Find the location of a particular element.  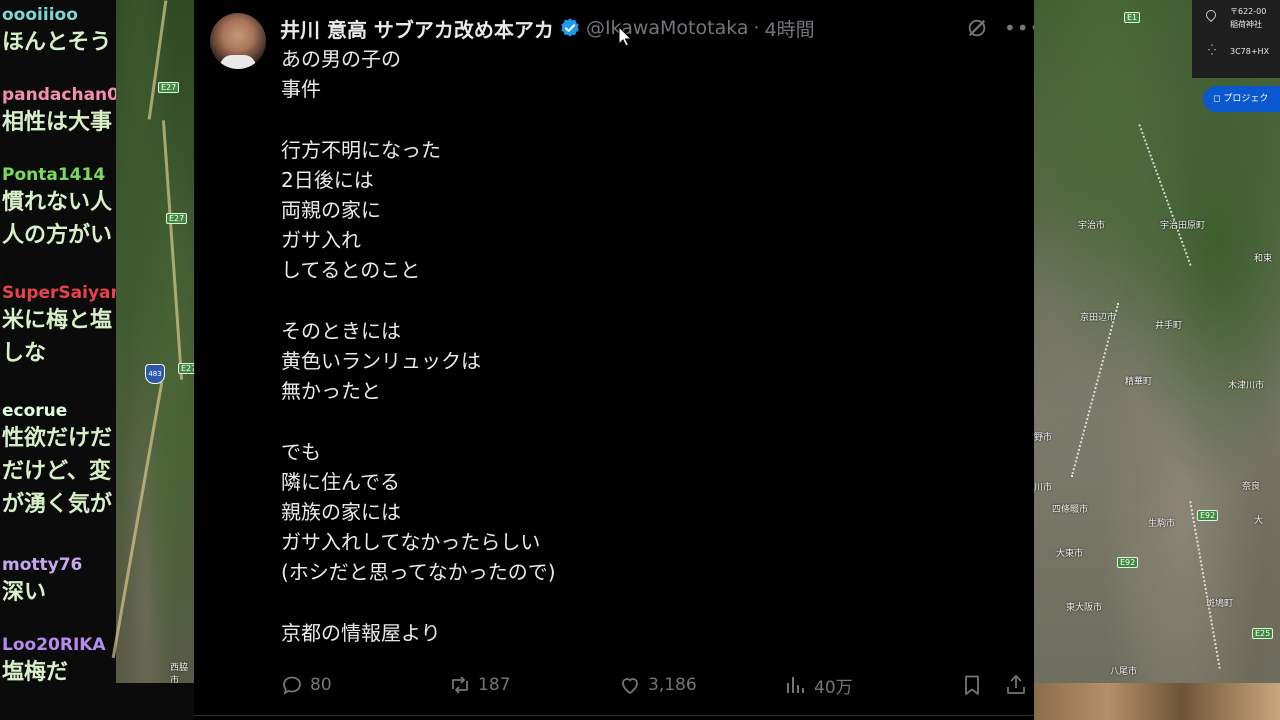

chat-text: 塩梅だ is located at coordinates (35, 672).